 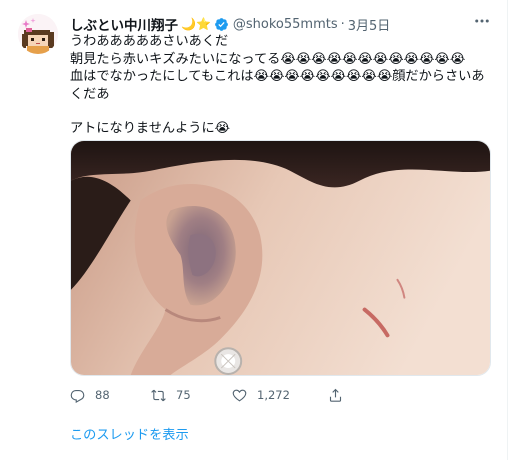 I want to click on retweet-button: 75, so click(x=191, y=395).